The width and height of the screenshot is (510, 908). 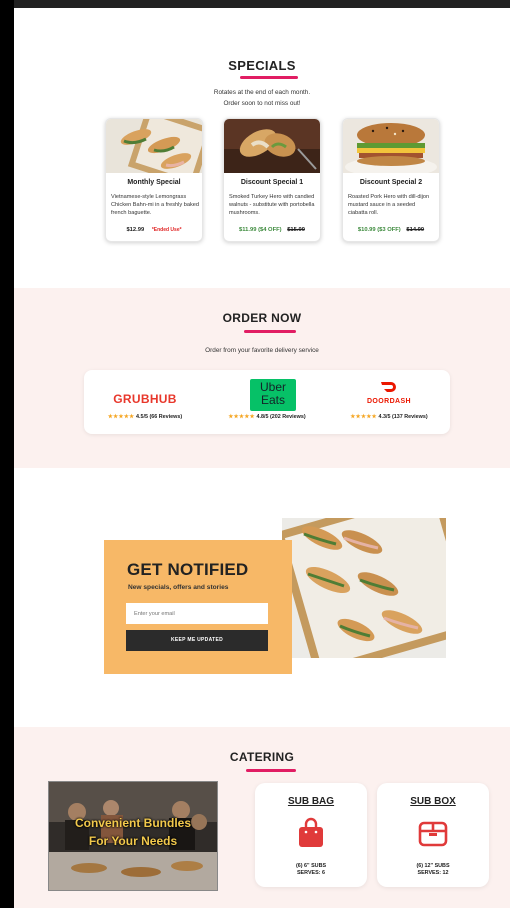 I want to click on ubereats-link: Uber Eats ★★★★★ 4.8/5 (202 Reviews), so click(x=267, y=402).